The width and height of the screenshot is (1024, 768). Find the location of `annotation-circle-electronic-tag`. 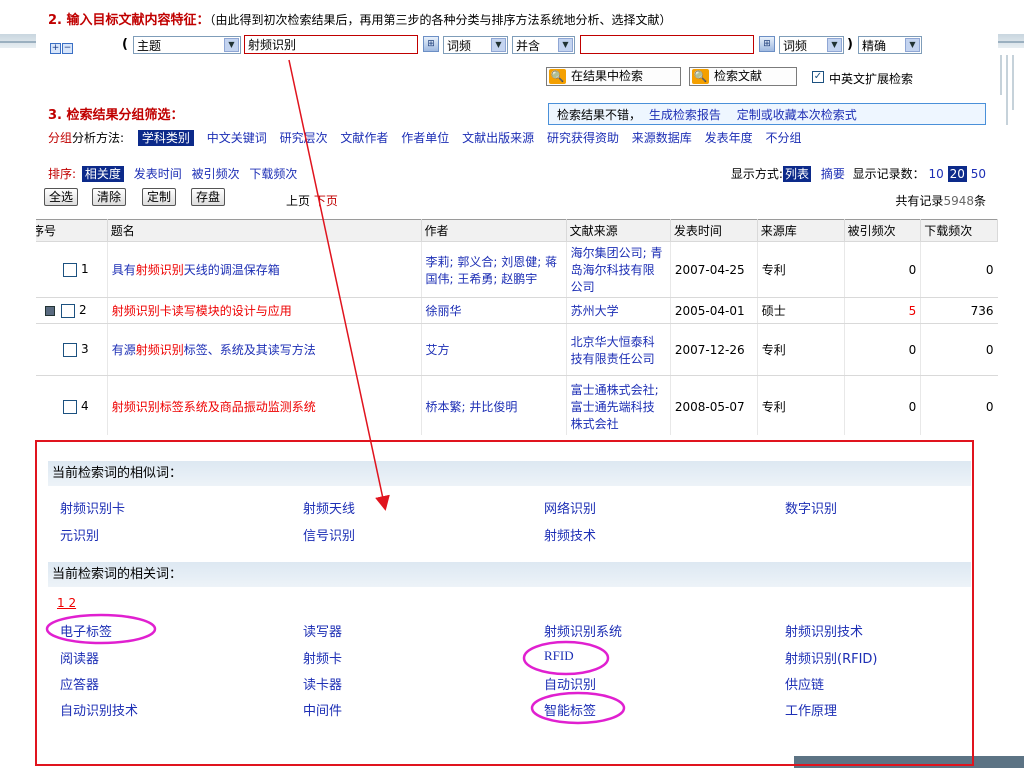

annotation-circle-electronic-tag is located at coordinates (101, 629).